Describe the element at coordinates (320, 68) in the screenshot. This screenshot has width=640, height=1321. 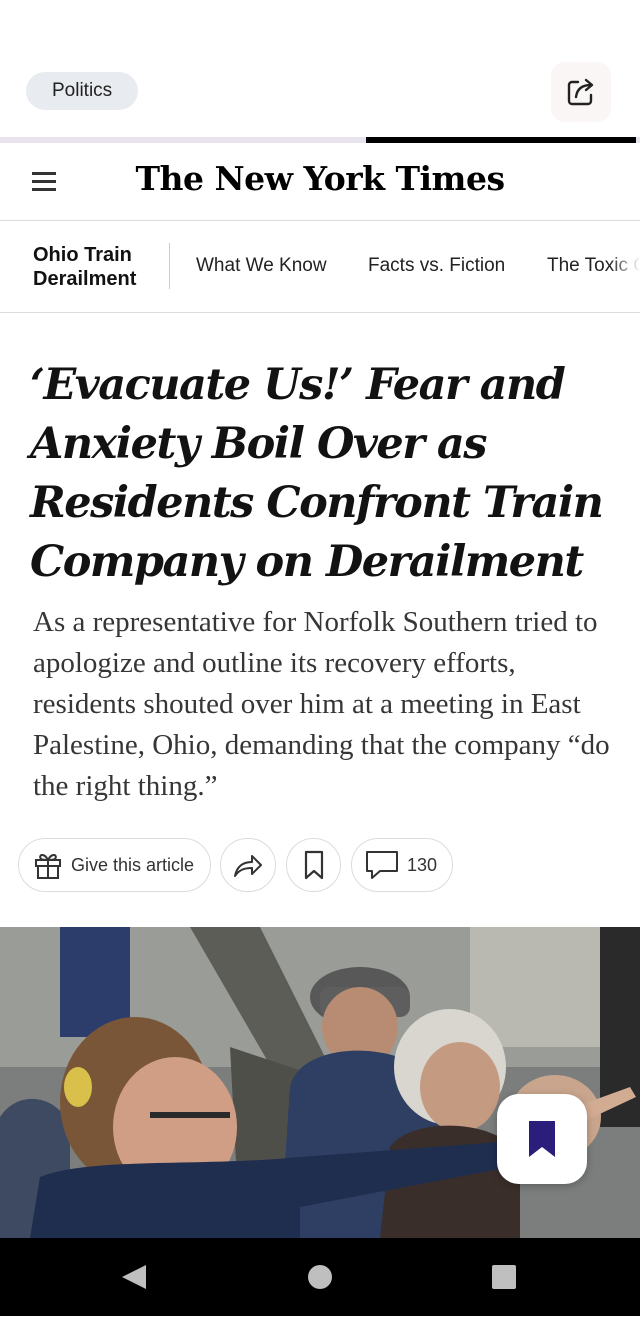
I see `top-bar: Politics` at that location.